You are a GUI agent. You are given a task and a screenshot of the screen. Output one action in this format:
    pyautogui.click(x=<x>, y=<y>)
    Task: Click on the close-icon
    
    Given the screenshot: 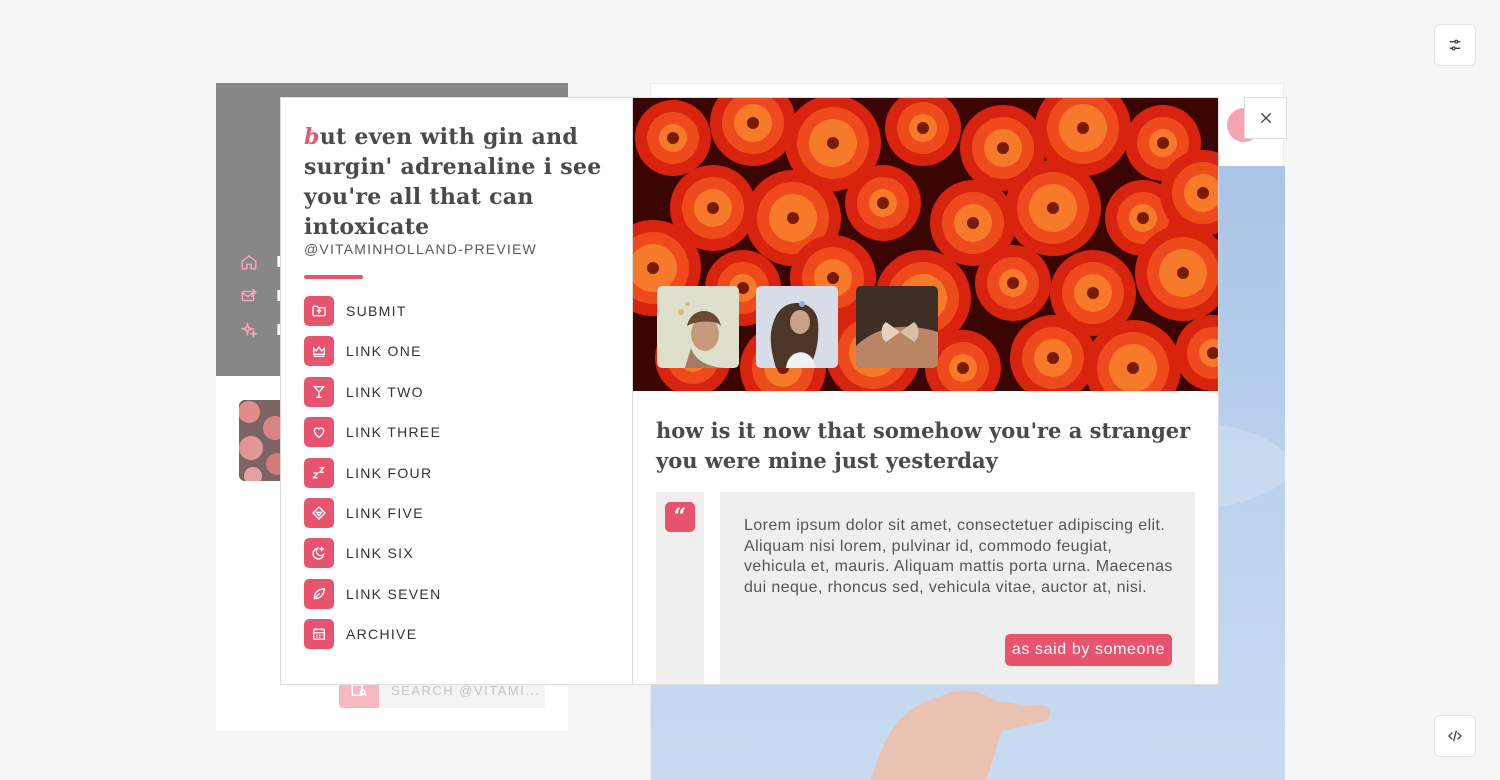 What is the action you would take?
    pyautogui.click(x=1265, y=118)
    